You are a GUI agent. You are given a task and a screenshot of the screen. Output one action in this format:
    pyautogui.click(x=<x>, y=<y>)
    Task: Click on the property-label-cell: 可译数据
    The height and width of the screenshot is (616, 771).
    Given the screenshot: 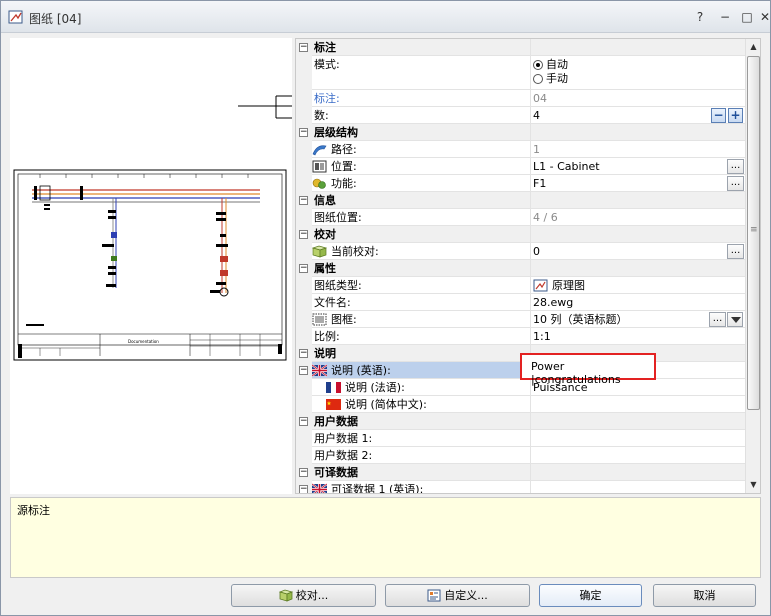 What is the action you would take?
    pyautogui.click(x=528, y=472)
    